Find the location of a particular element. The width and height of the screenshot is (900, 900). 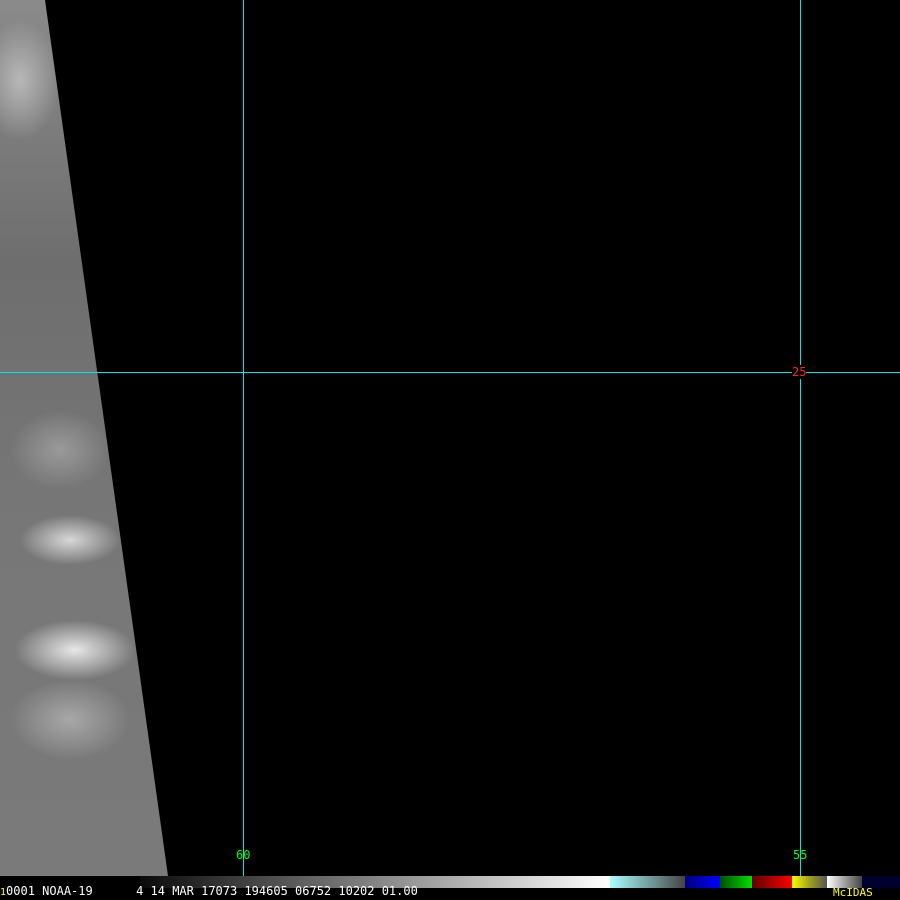

longitude-label-60: 60 is located at coordinates (243, 855).